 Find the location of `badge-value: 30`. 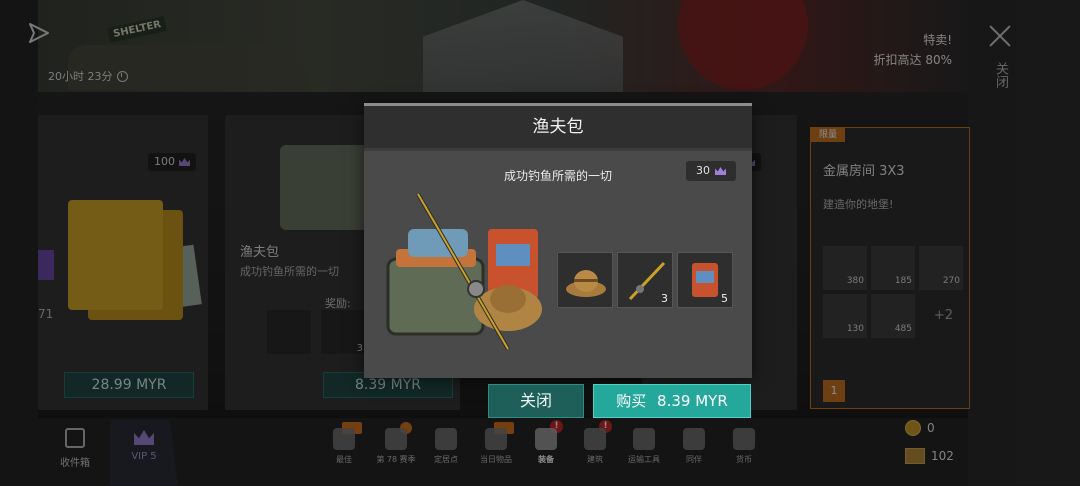

badge-value: 30 is located at coordinates (703, 170).